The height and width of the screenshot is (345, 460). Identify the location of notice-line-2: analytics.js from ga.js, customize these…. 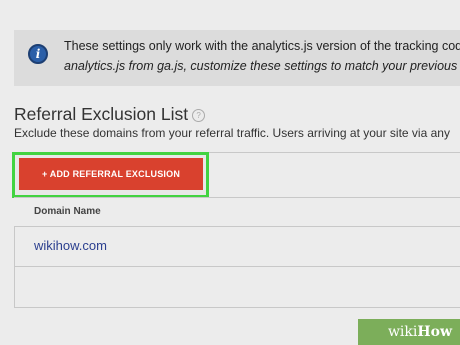
(261, 66).